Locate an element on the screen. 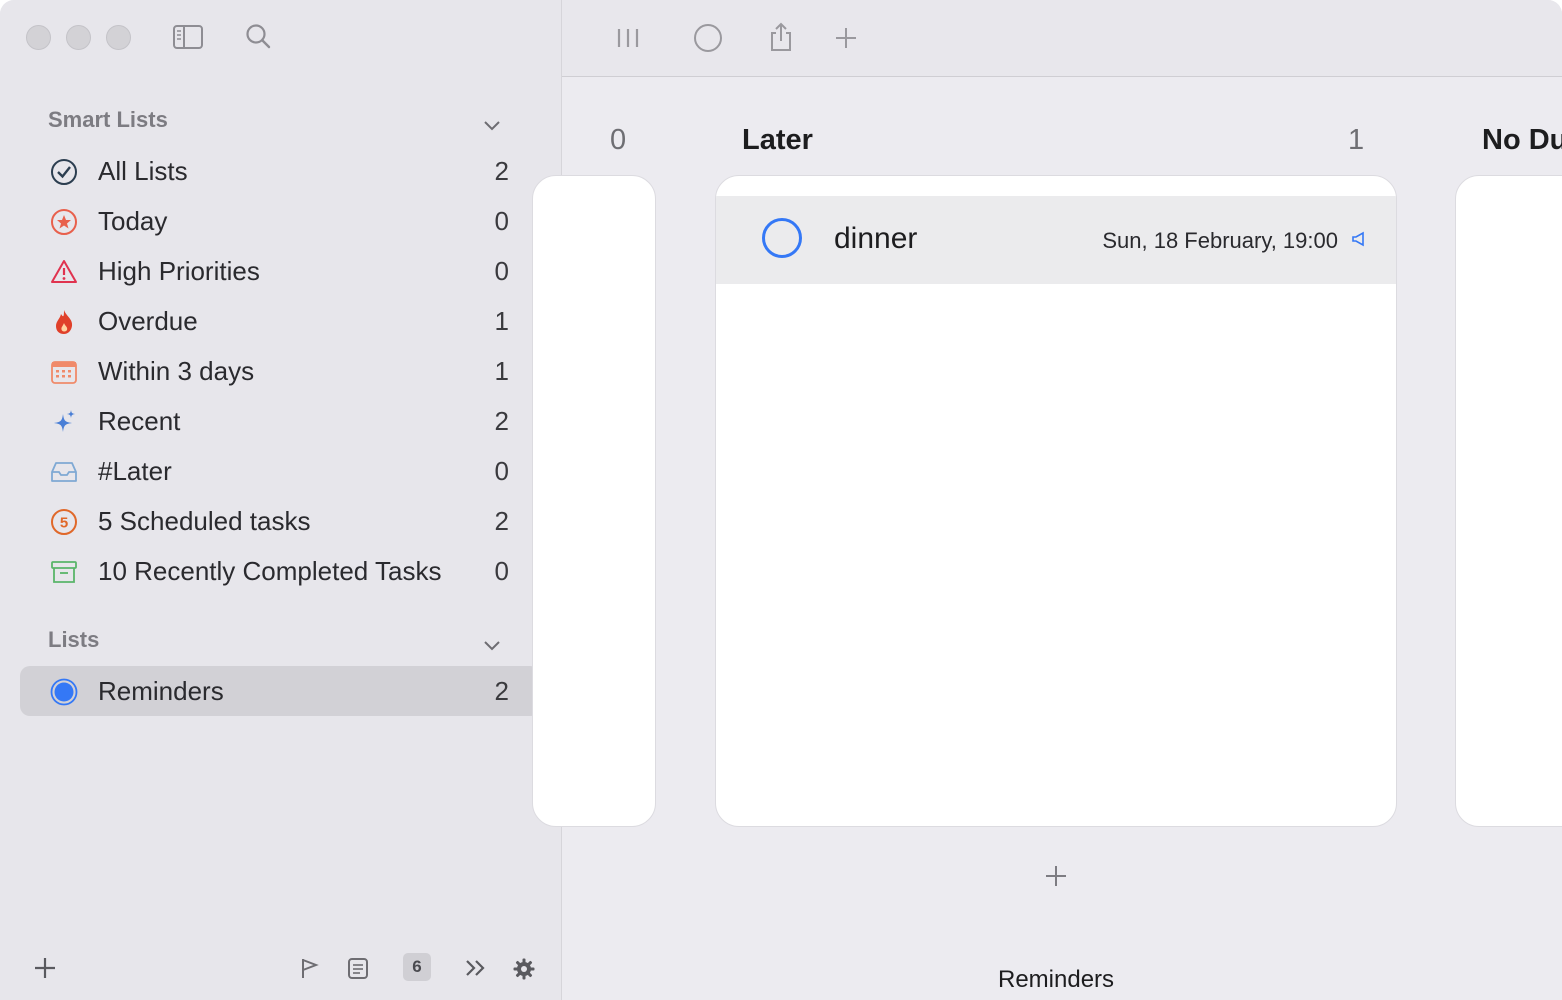 This screenshot has width=1562, height=1000. calendar-badge: 6 is located at coordinates (417, 967).